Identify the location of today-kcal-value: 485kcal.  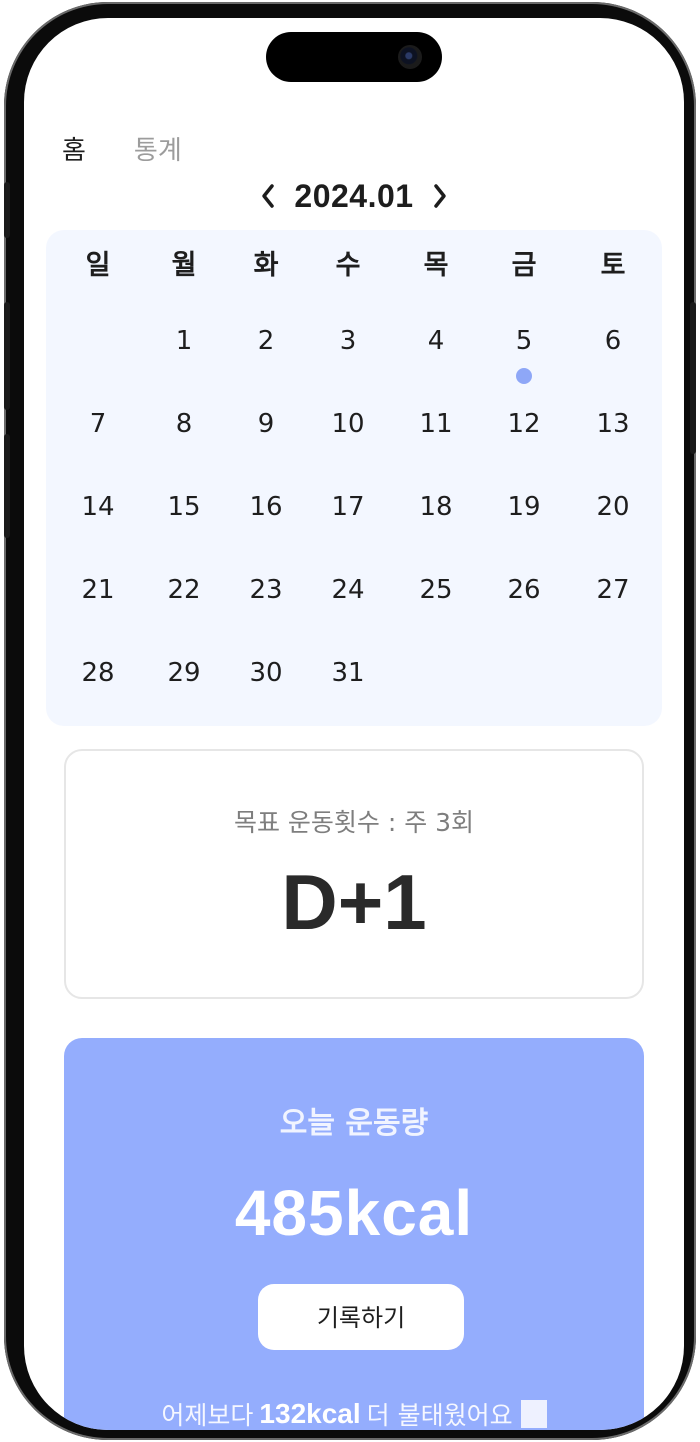
(354, 1213).